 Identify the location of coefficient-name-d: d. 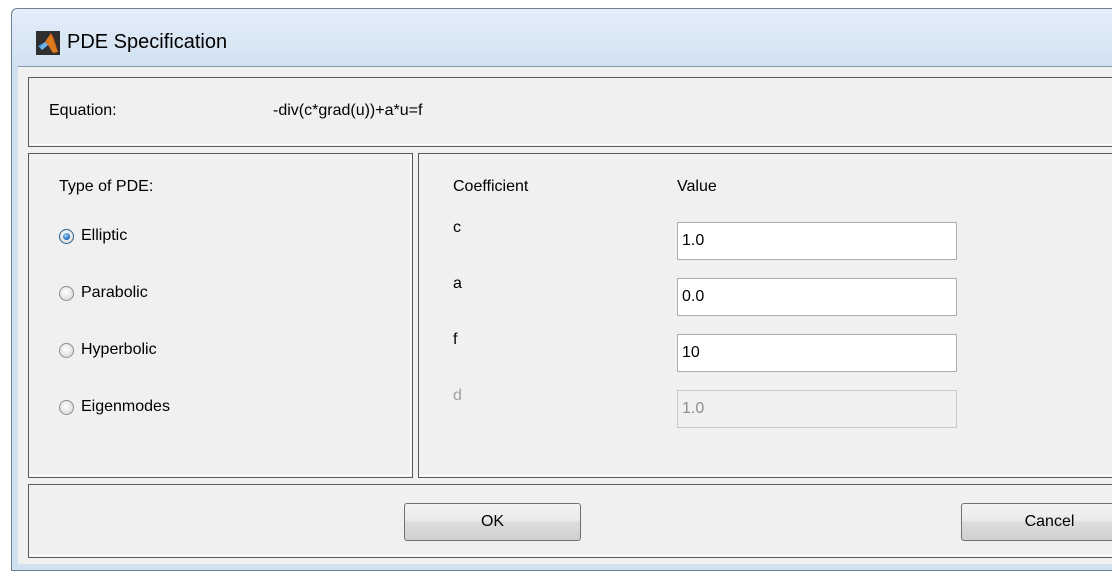
(457, 395).